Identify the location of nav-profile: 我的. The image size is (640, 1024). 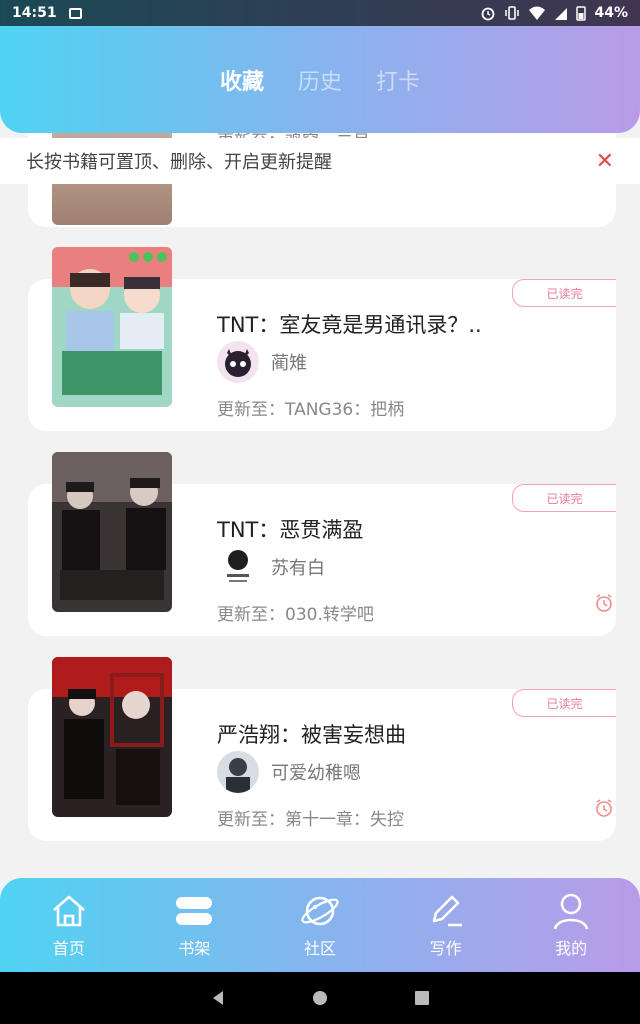
(571, 925).